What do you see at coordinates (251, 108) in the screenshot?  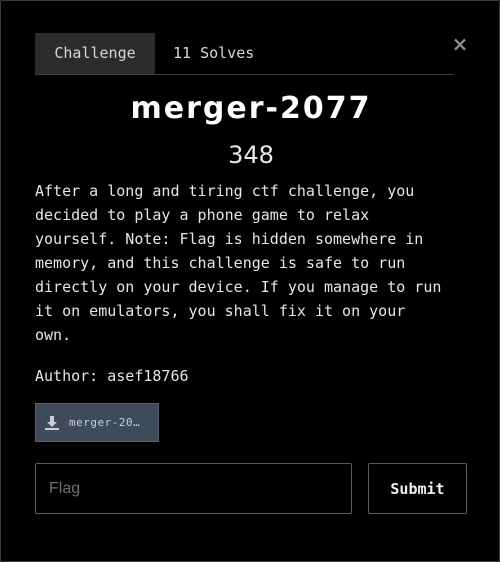 I see `challenge-title: merger-2077` at bounding box center [251, 108].